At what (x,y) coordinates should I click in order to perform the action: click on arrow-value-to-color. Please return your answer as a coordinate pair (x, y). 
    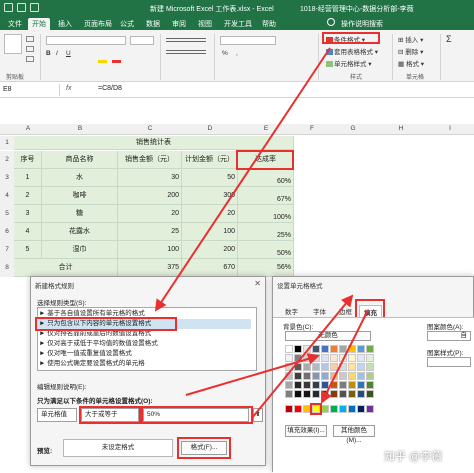
    Looking at the image, I should click on (252, 374).